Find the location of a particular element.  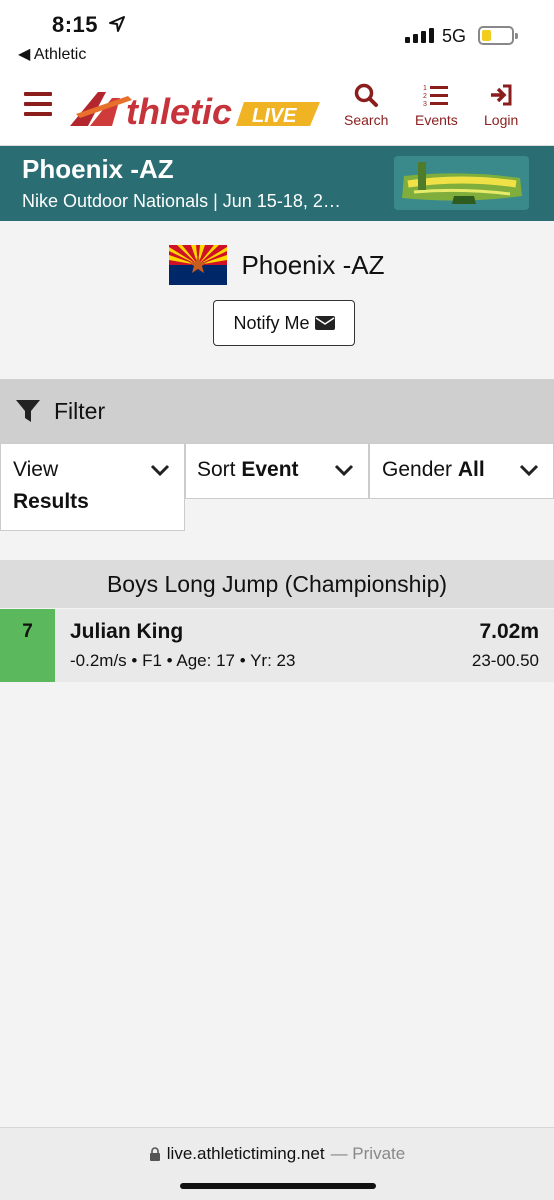

browser-url-bar: live.athletictiming.net — Private is located at coordinates (277, 1163).